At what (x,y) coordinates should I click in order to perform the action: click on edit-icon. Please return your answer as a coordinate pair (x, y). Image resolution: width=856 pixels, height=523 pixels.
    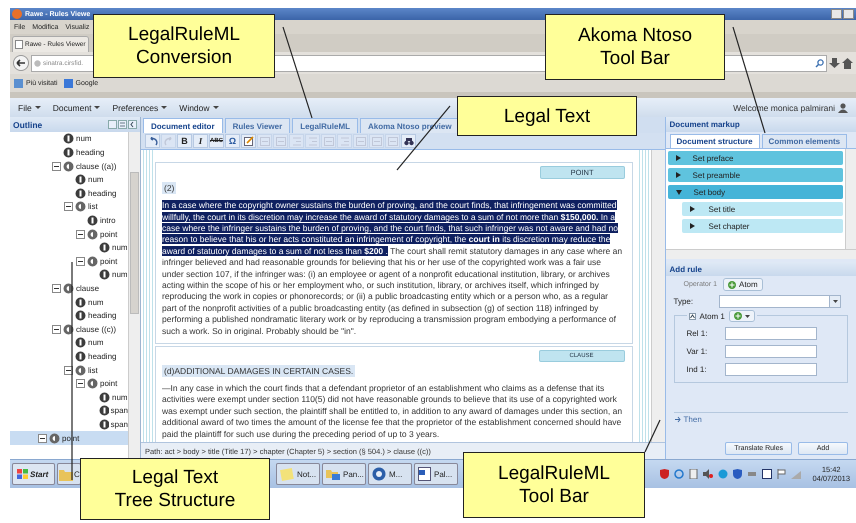
    Looking at the image, I should click on (248, 141).